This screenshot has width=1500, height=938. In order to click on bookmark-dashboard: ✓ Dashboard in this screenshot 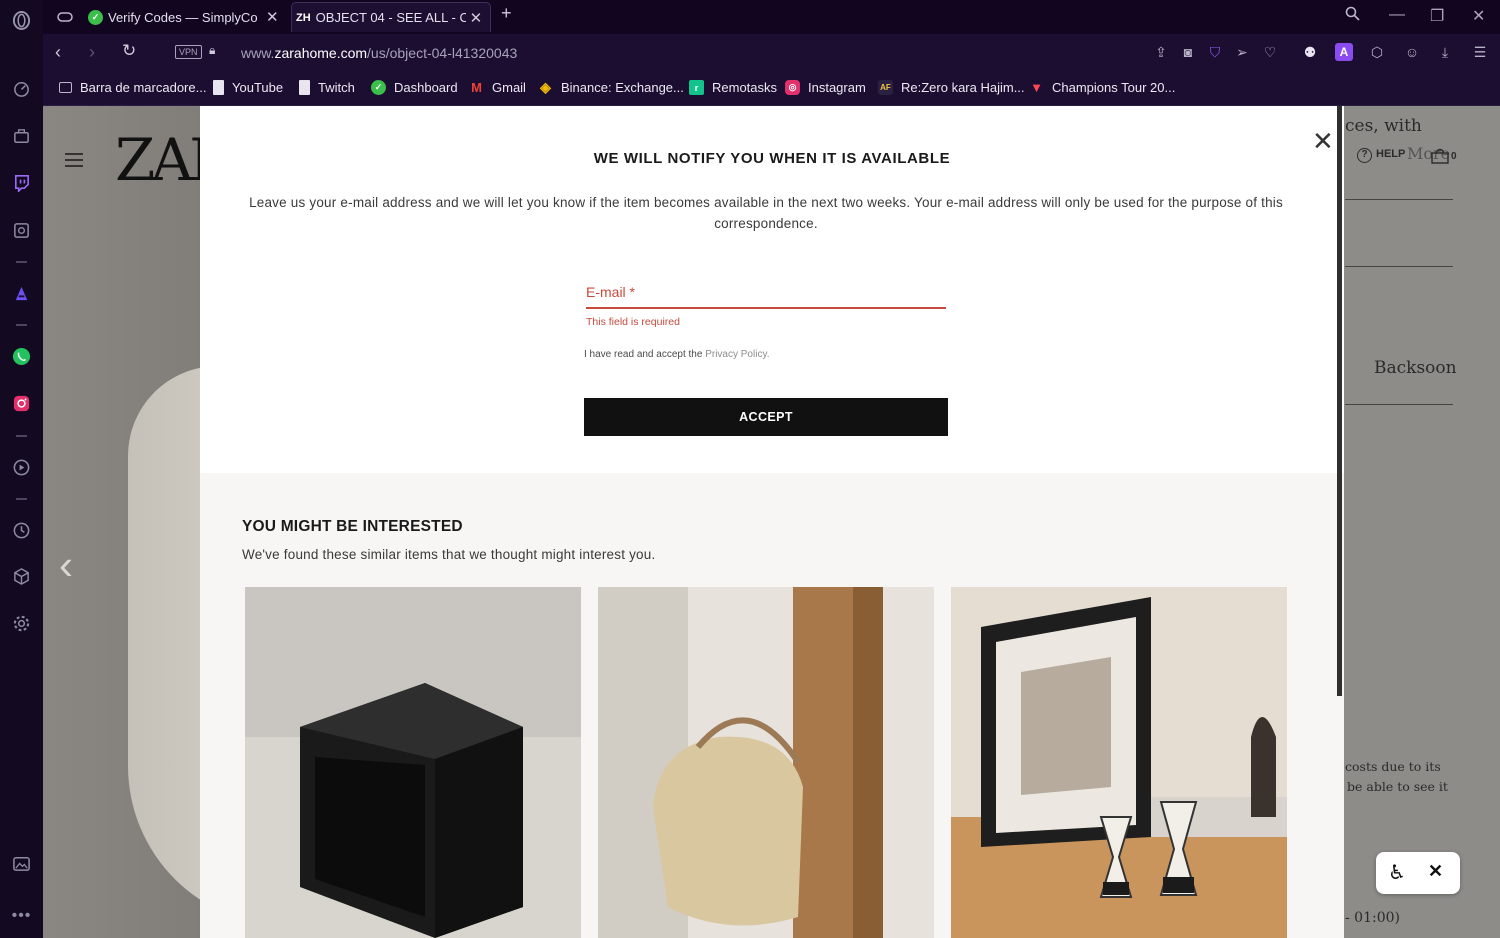, I will do `click(414, 87)`.